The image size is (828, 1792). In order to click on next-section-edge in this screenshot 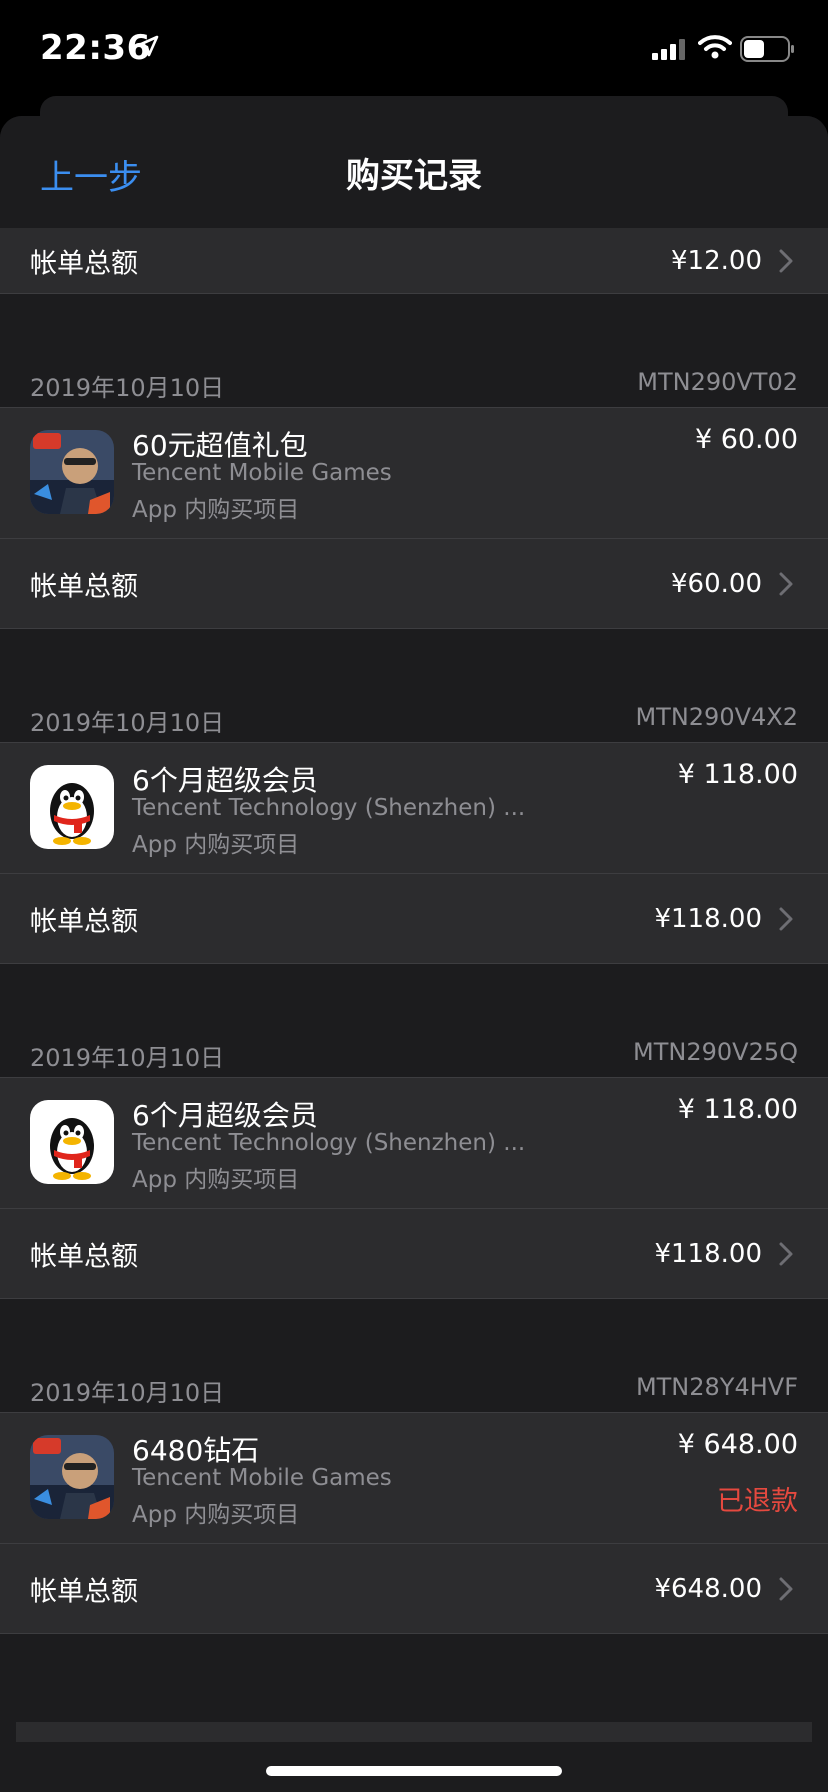, I will do `click(414, 1732)`.